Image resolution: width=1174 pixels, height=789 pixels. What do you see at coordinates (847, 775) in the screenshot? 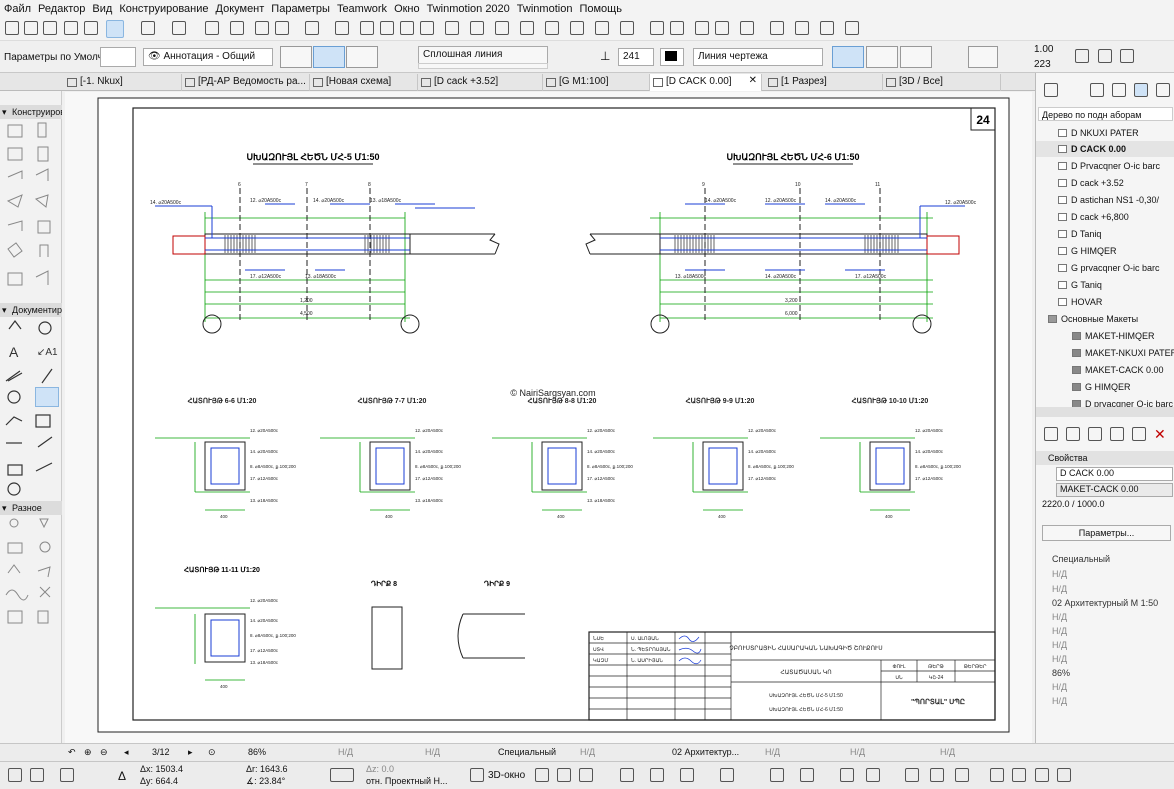
I see `view-settings-icon` at bounding box center [847, 775].